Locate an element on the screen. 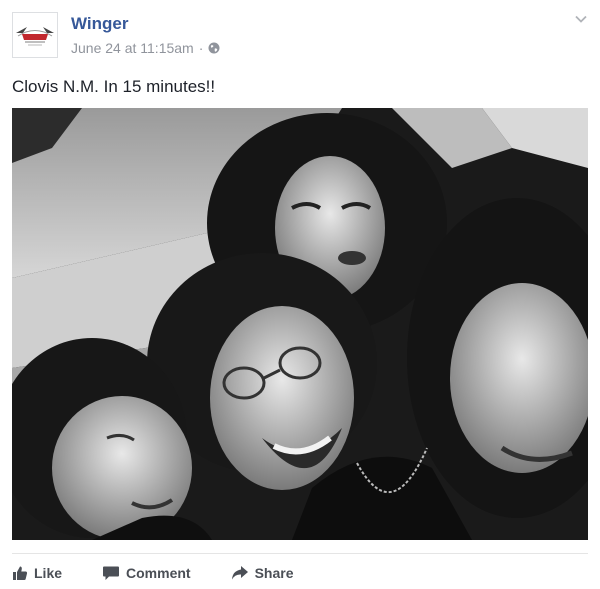 The height and width of the screenshot is (589, 600). post-text: Clovis N.M. In 15 minutes!! is located at coordinates (114, 86).